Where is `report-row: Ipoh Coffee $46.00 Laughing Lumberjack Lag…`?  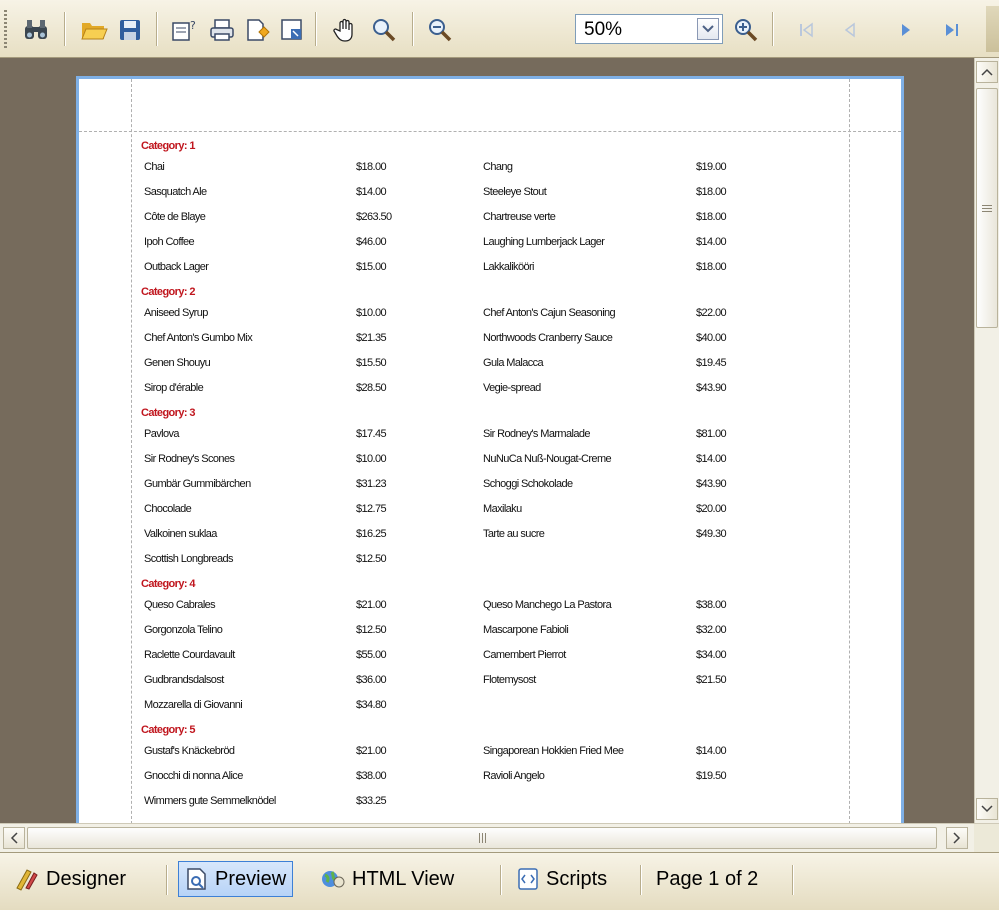 report-row: Ipoh Coffee $46.00 Laughing Lumberjack Lag… is located at coordinates (461, 244).